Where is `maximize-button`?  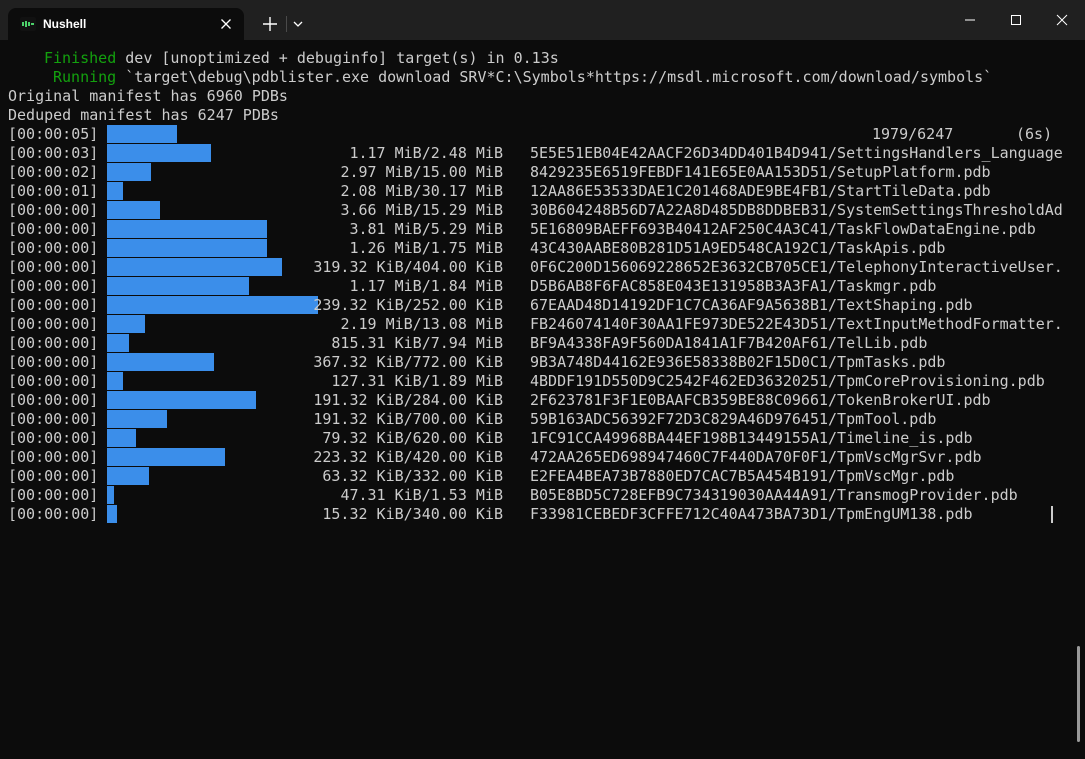
maximize-button is located at coordinates (1016, 20).